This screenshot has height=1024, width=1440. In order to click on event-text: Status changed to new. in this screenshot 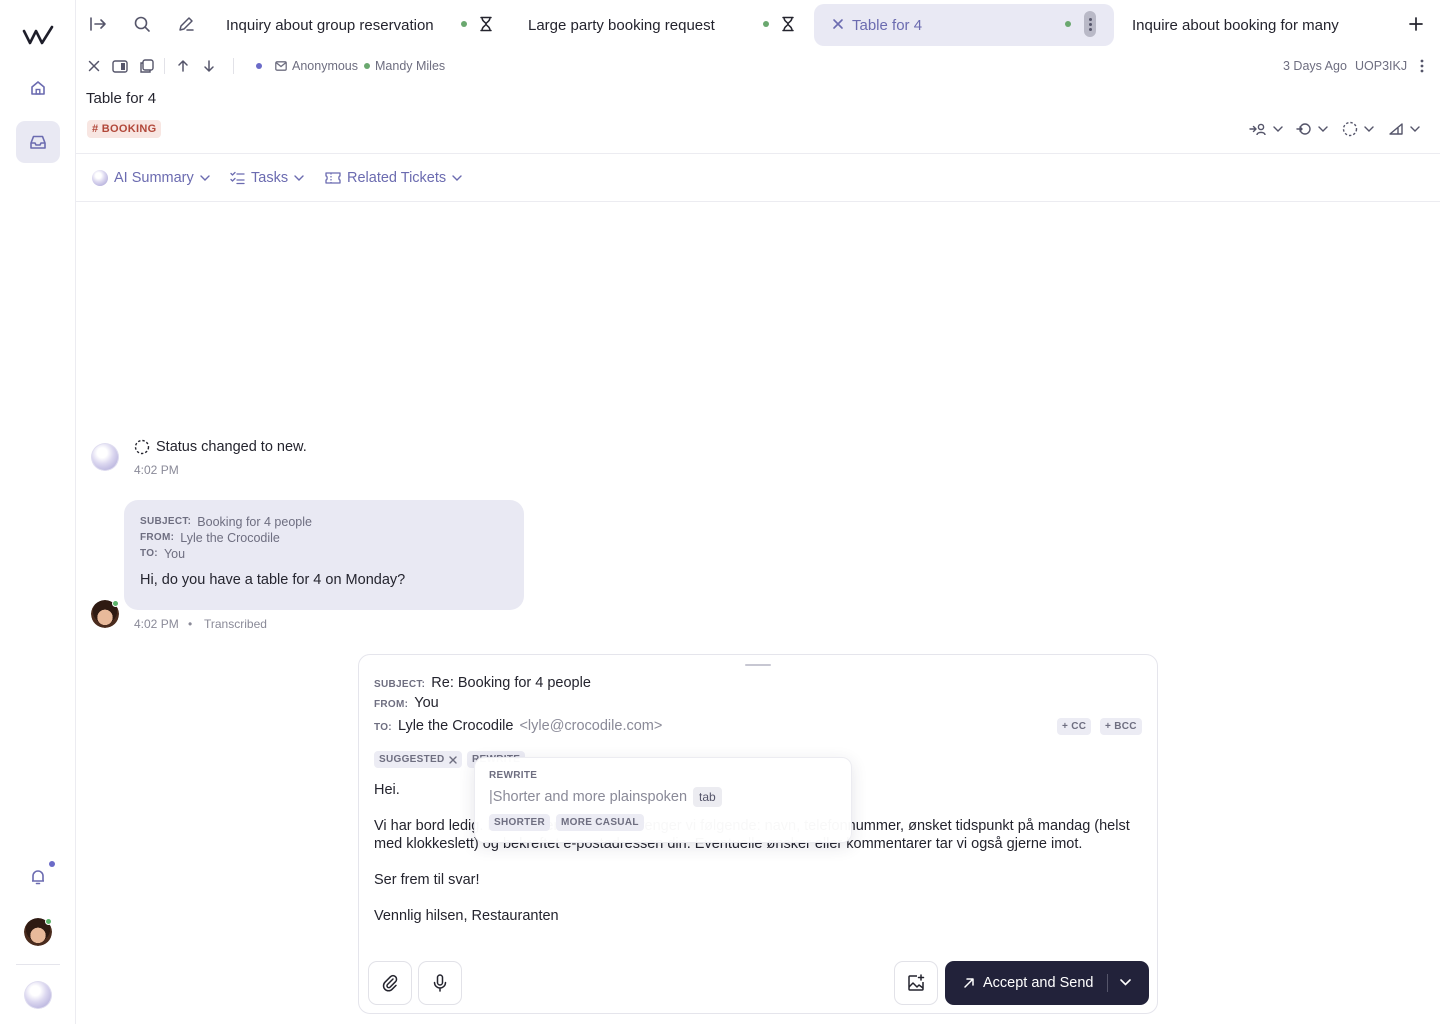, I will do `click(231, 447)`.